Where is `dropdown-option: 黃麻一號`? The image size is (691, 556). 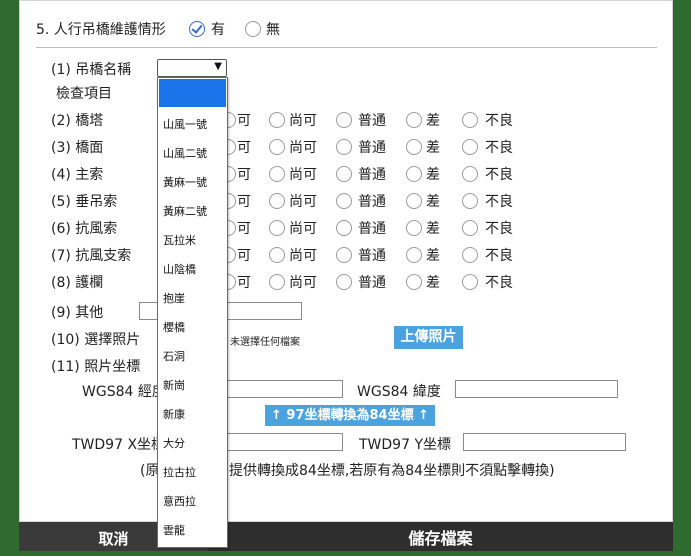 dropdown-option: 黃麻一號 is located at coordinates (185, 182).